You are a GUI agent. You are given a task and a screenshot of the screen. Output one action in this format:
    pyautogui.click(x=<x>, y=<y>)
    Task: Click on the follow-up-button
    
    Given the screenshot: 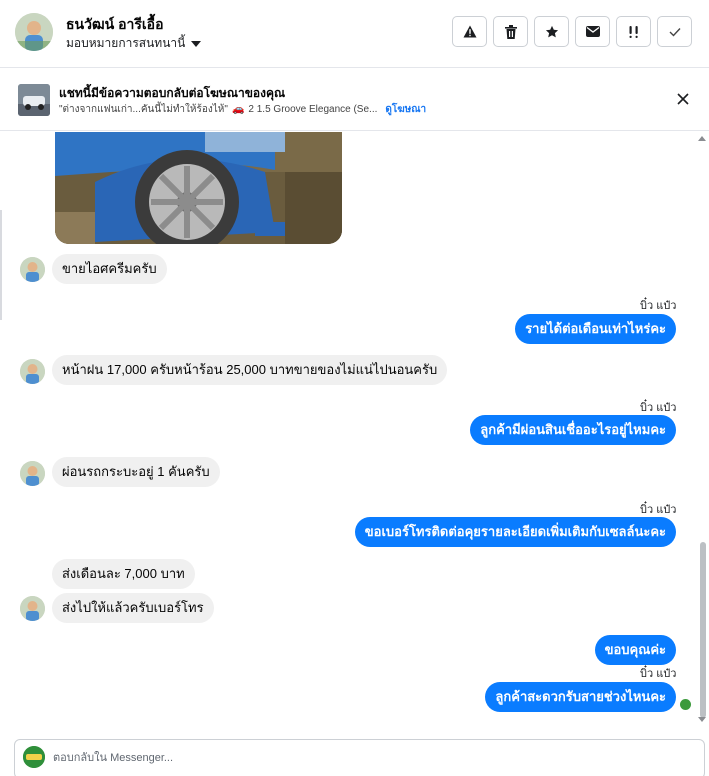 What is the action you would take?
    pyautogui.click(x=633, y=31)
    